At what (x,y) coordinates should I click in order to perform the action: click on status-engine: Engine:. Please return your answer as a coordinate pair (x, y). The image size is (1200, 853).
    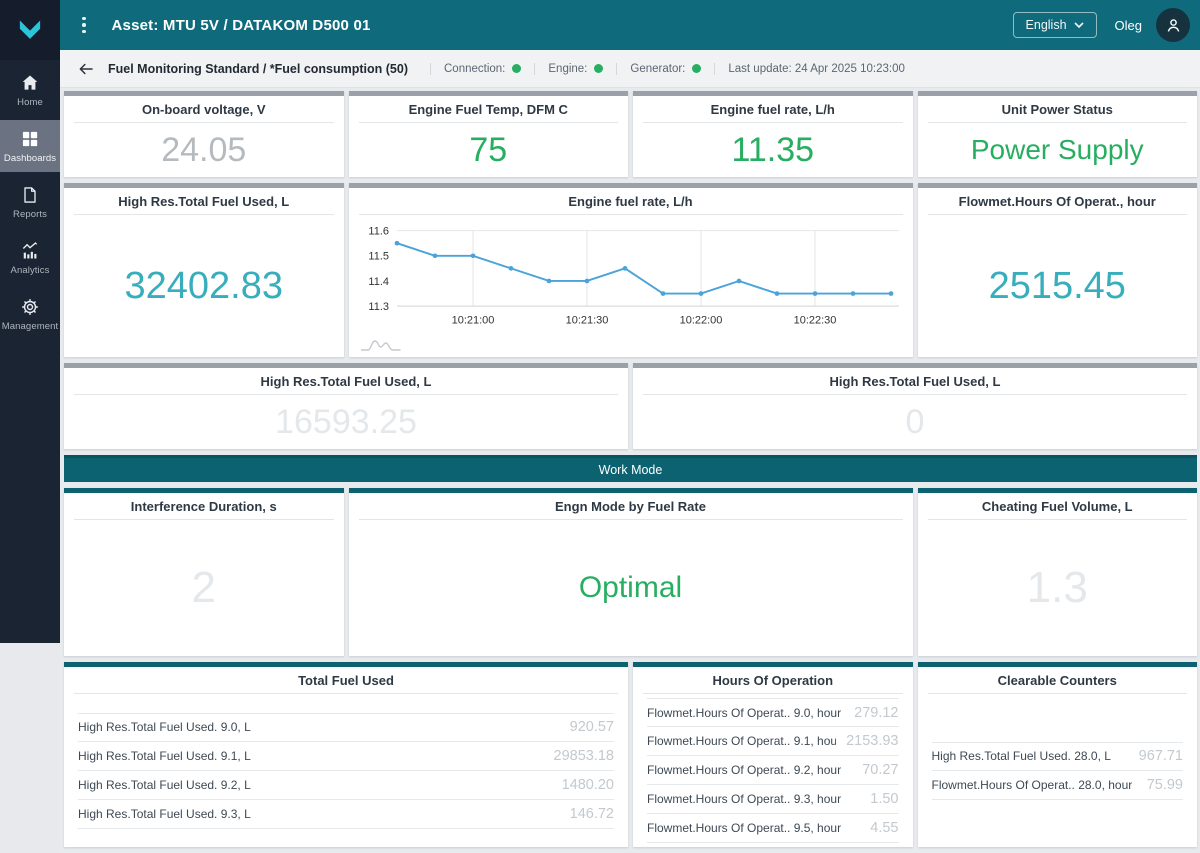
    Looking at the image, I should click on (575, 68).